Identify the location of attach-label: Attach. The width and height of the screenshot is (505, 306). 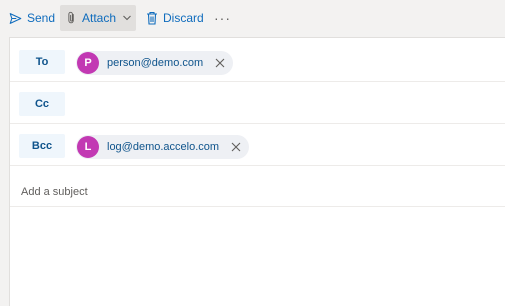
(99, 18).